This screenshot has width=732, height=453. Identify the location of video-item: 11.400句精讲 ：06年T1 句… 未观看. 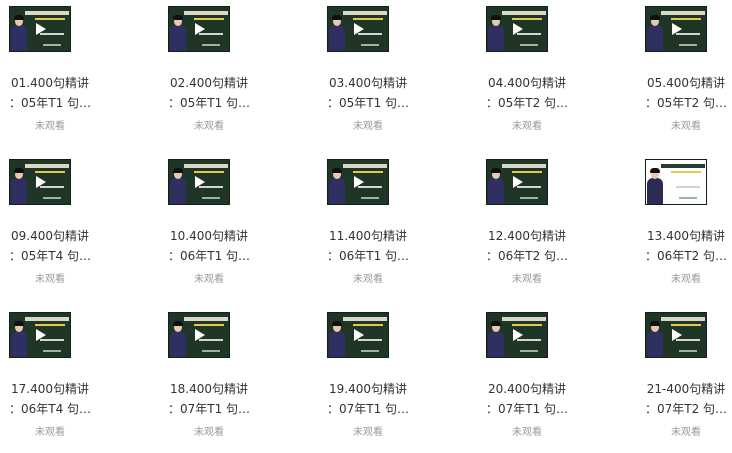
(383, 225).